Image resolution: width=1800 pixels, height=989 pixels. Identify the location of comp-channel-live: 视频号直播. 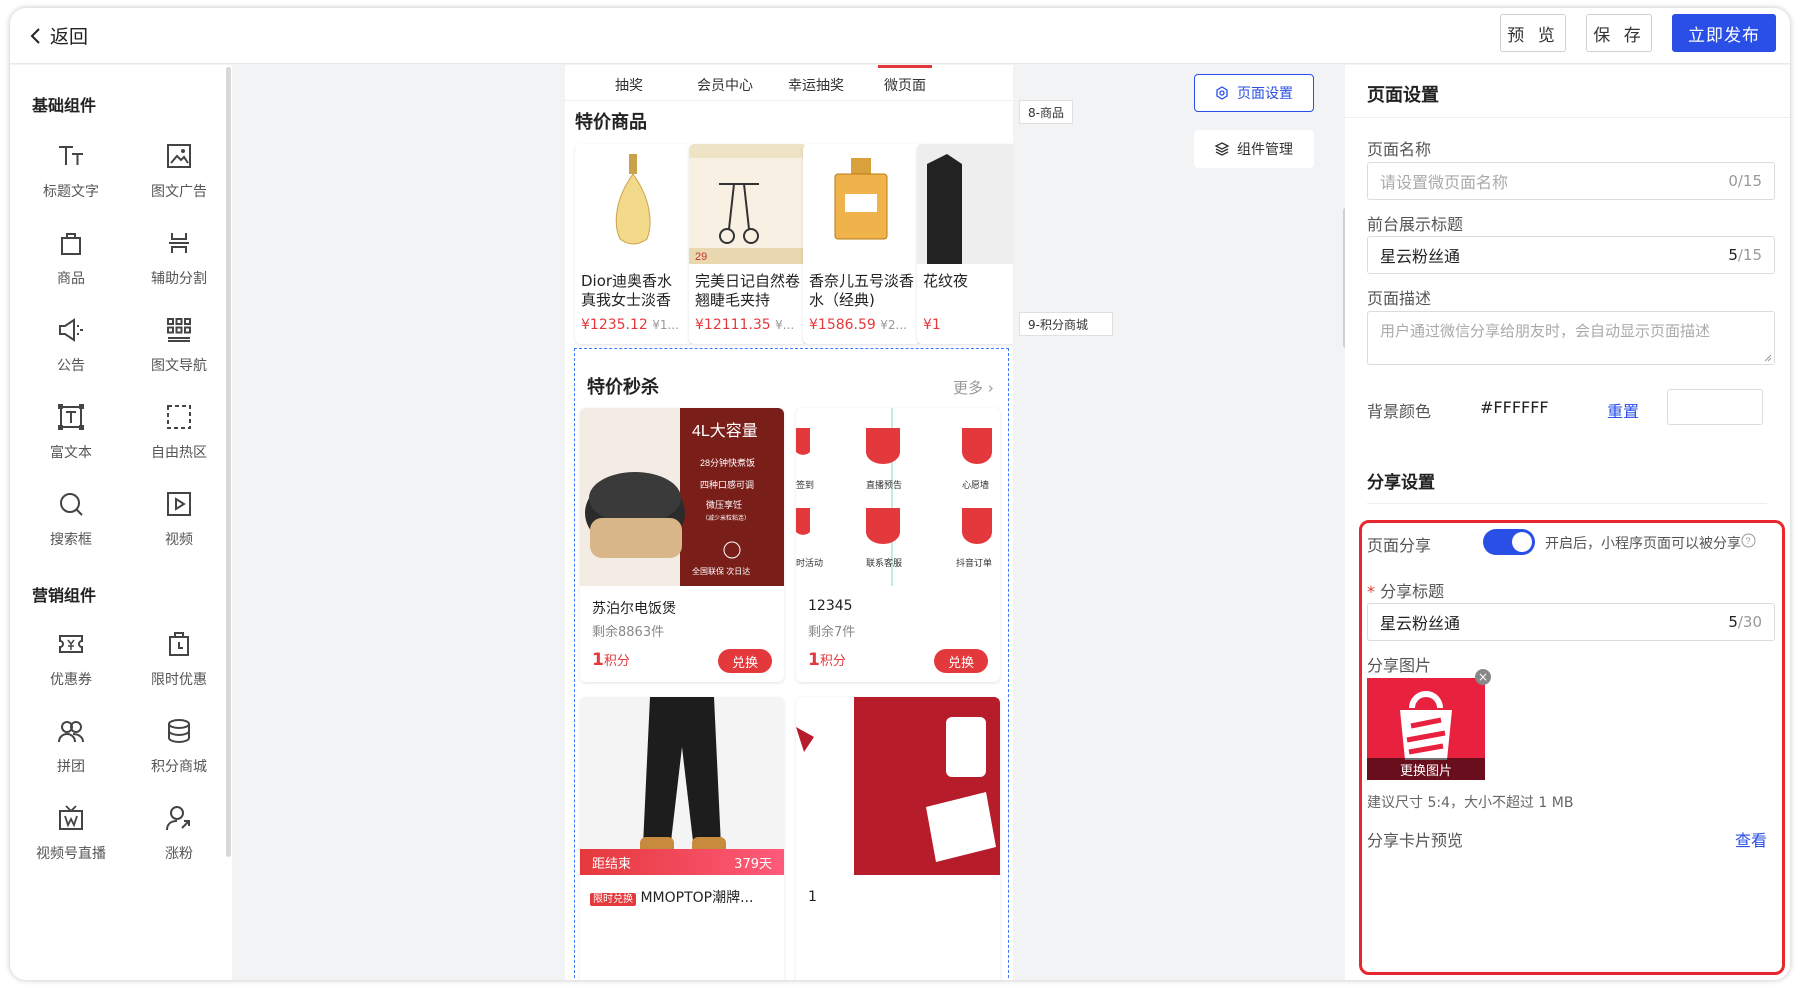
(71, 839).